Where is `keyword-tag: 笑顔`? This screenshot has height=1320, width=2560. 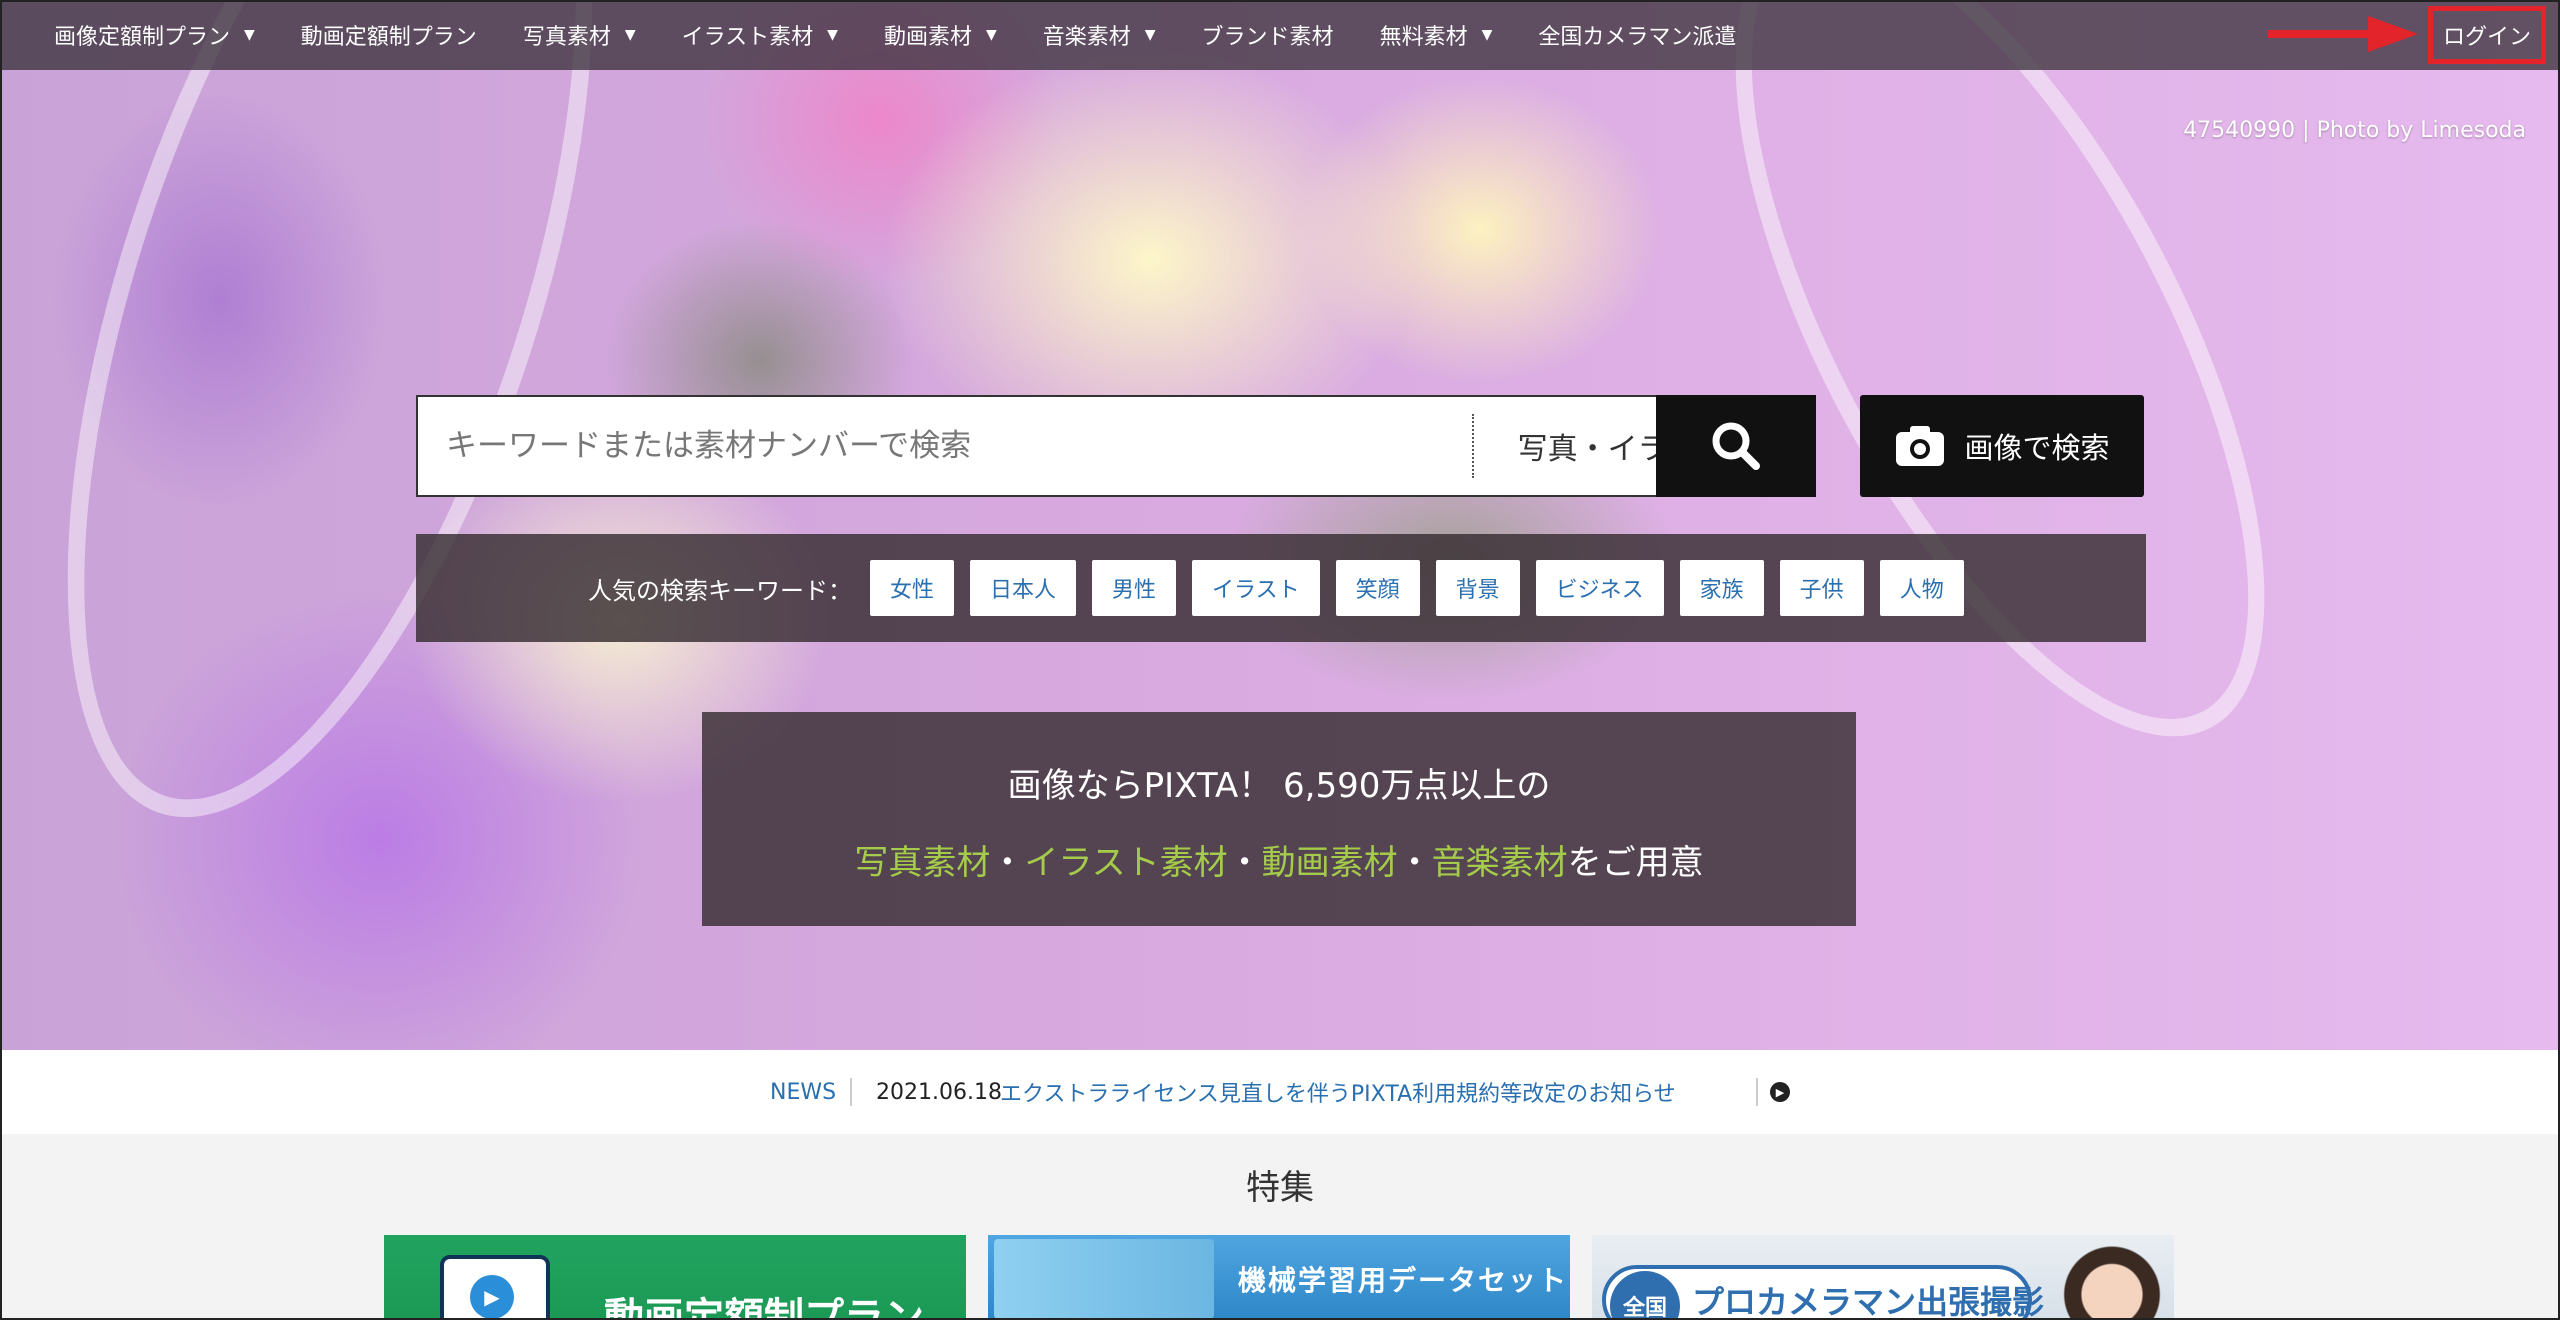
keyword-tag: 笑顔 is located at coordinates (1377, 588).